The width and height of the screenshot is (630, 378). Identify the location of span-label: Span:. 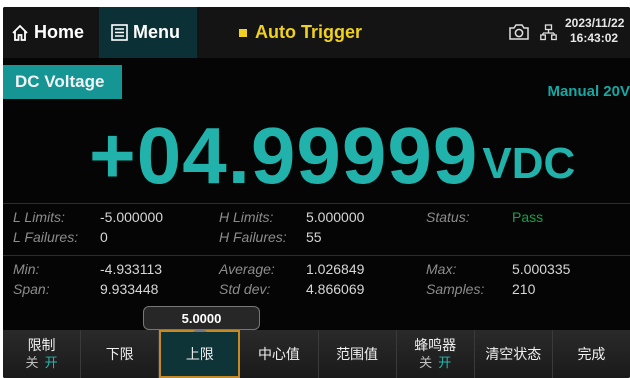
(31, 289).